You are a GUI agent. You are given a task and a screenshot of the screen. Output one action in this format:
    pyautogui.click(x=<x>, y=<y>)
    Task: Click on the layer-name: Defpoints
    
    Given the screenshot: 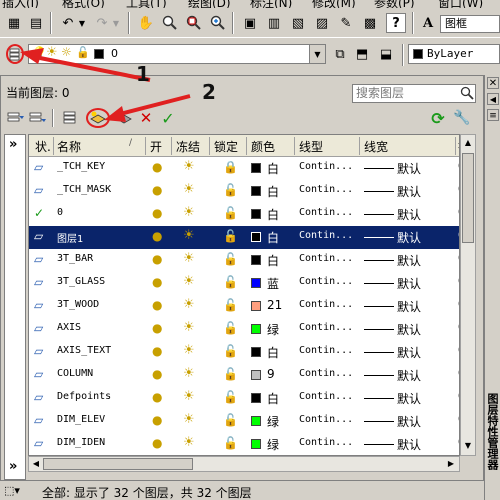 What is the action you would take?
    pyautogui.click(x=84, y=396)
    